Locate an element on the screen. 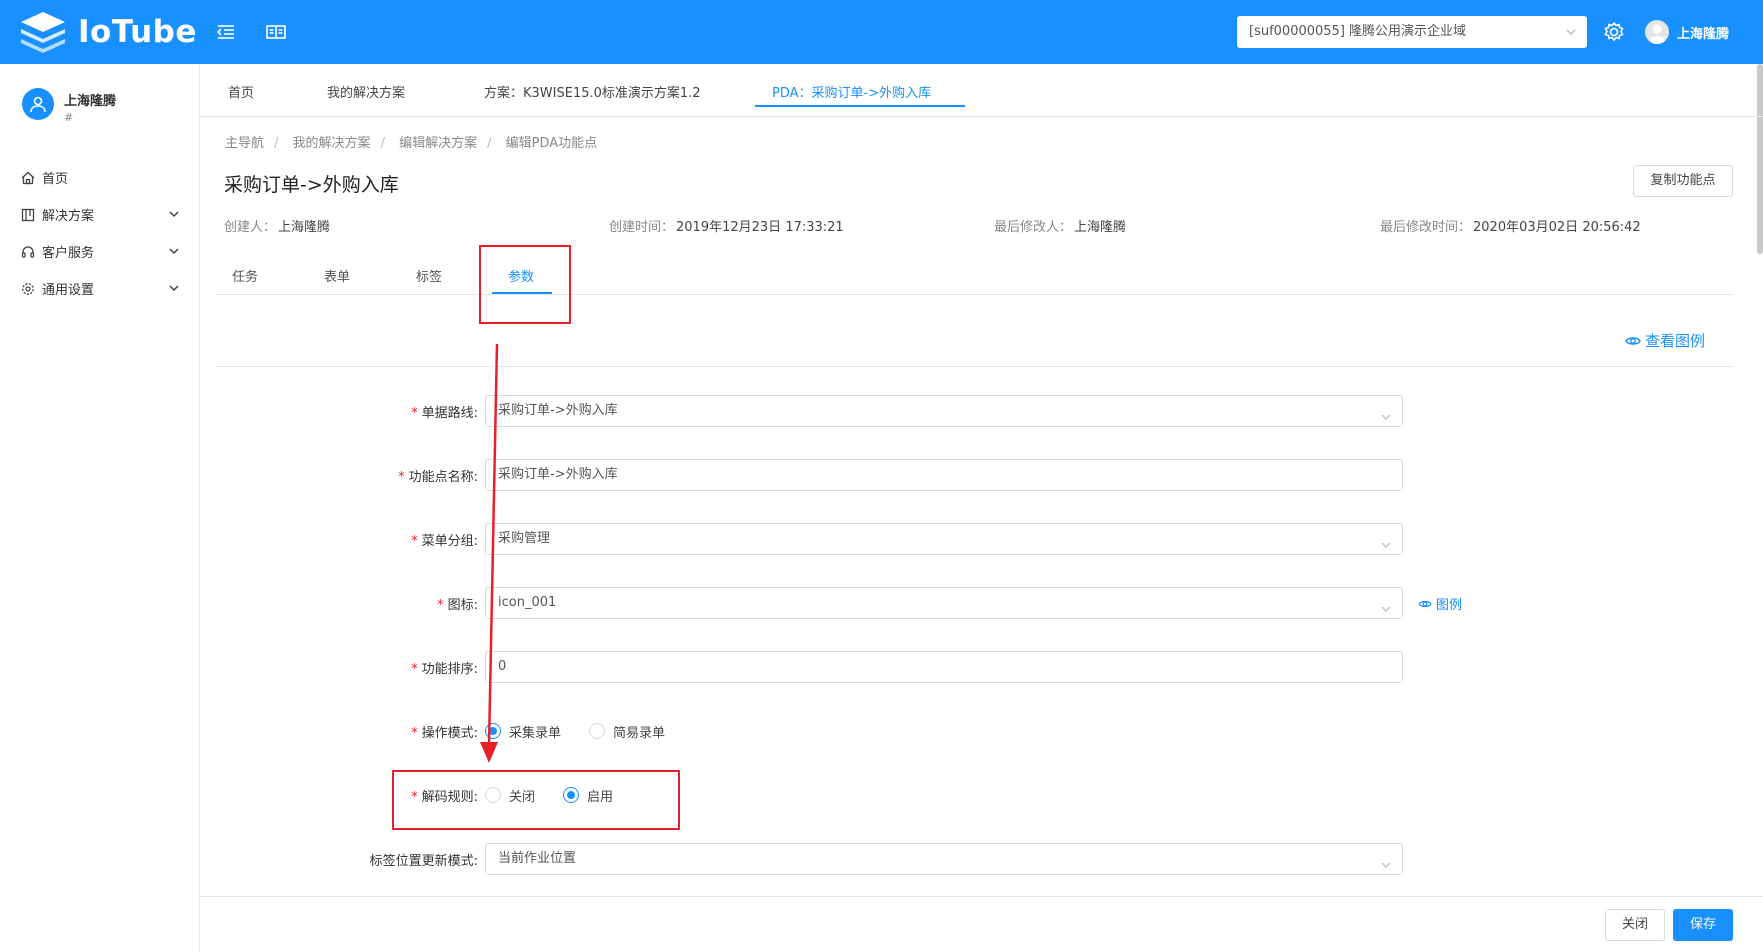 This screenshot has height=952, width=1763. domain-select-value: [suf00000055] 隆腾公用演示企业域 is located at coordinates (1358, 31).